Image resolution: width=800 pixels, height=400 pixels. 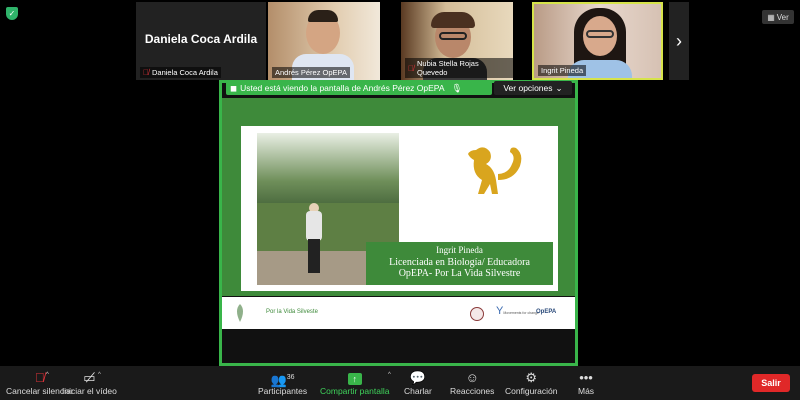 What do you see at coordinates (240, 313) in the screenshot?
I see `leaf-logo-icon` at bounding box center [240, 313].